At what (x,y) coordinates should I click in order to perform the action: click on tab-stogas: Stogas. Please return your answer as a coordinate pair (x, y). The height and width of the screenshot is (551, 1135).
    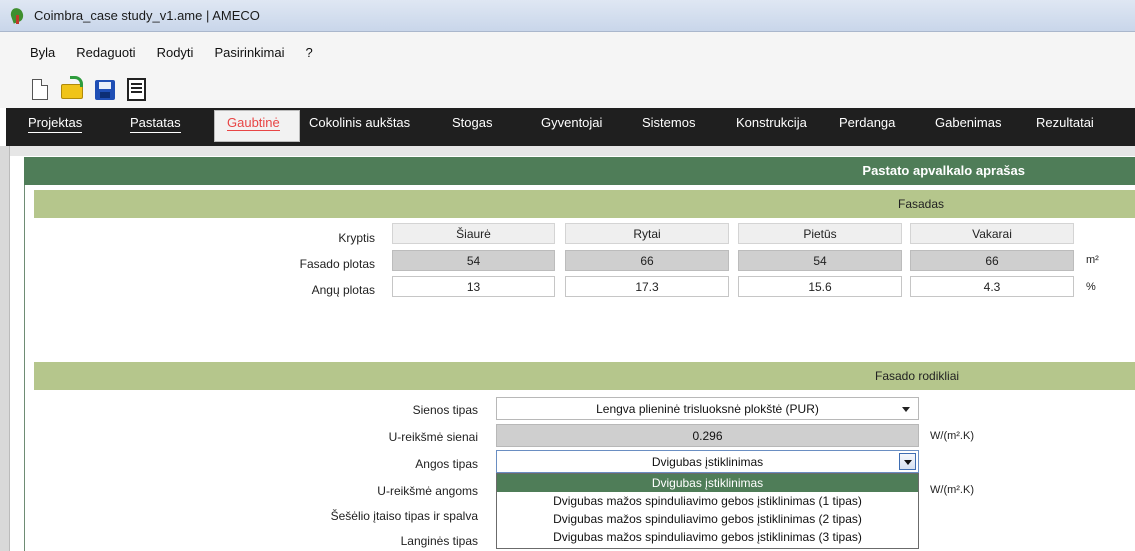
    Looking at the image, I should click on (472, 122).